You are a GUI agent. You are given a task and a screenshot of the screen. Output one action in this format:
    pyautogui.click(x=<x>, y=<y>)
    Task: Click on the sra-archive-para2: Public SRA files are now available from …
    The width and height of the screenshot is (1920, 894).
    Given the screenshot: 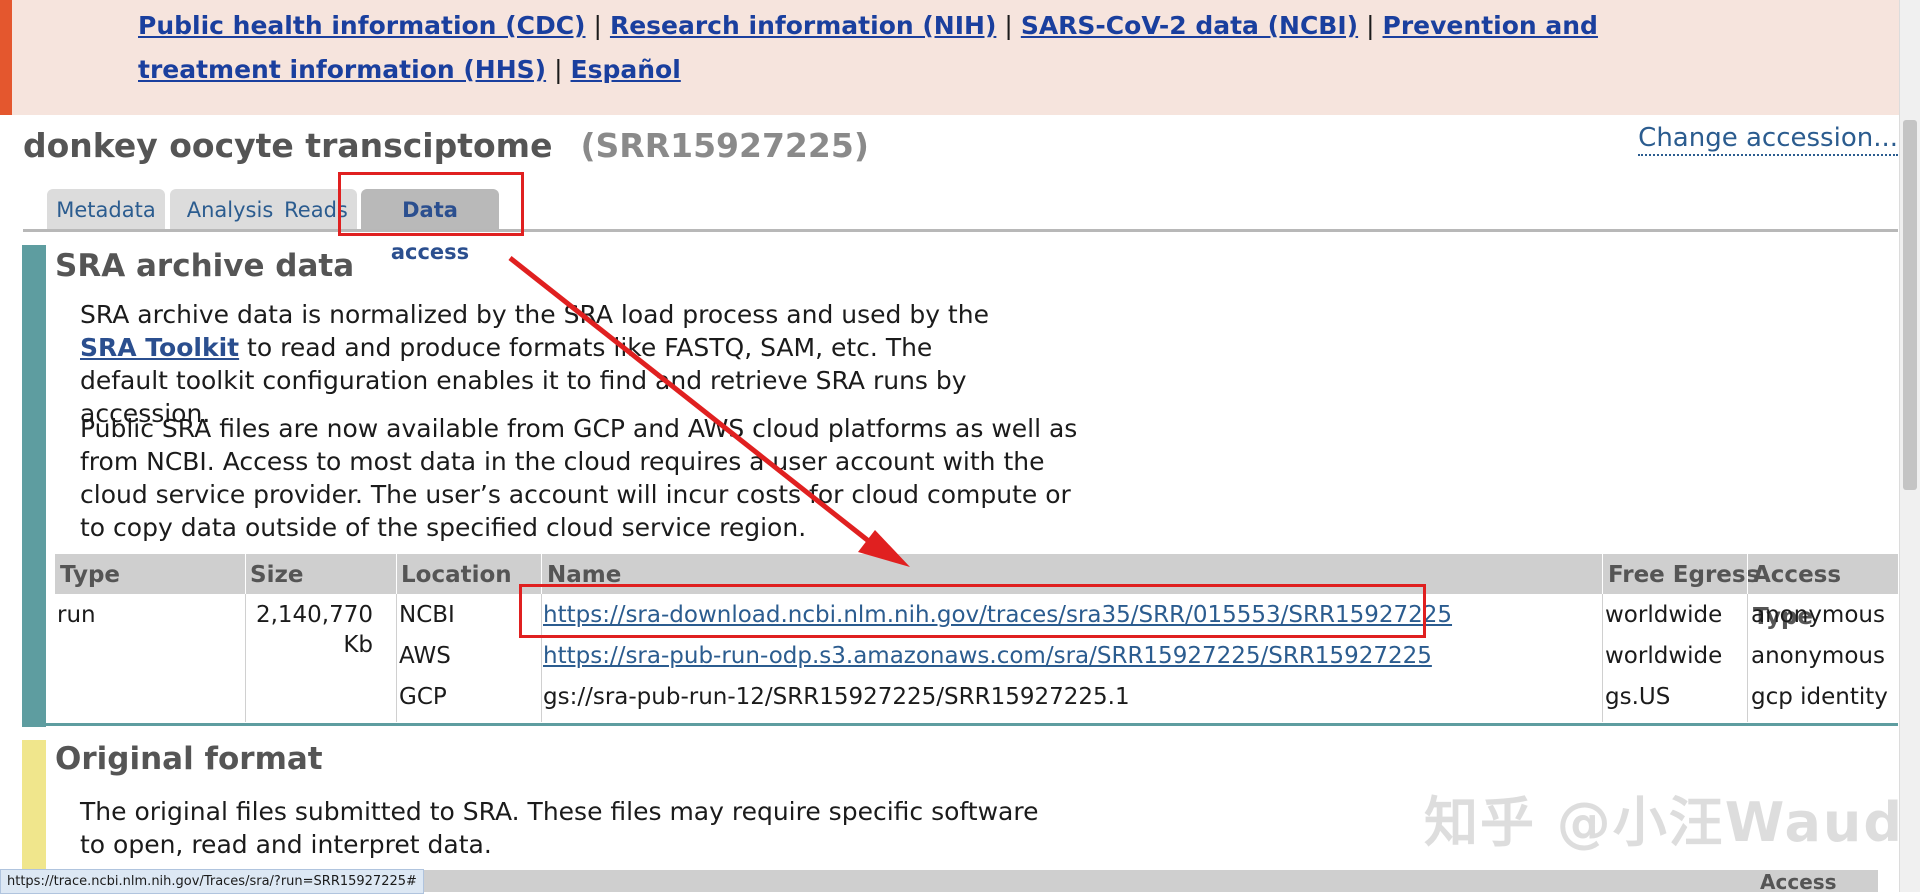 What is the action you would take?
    pyautogui.click(x=579, y=478)
    